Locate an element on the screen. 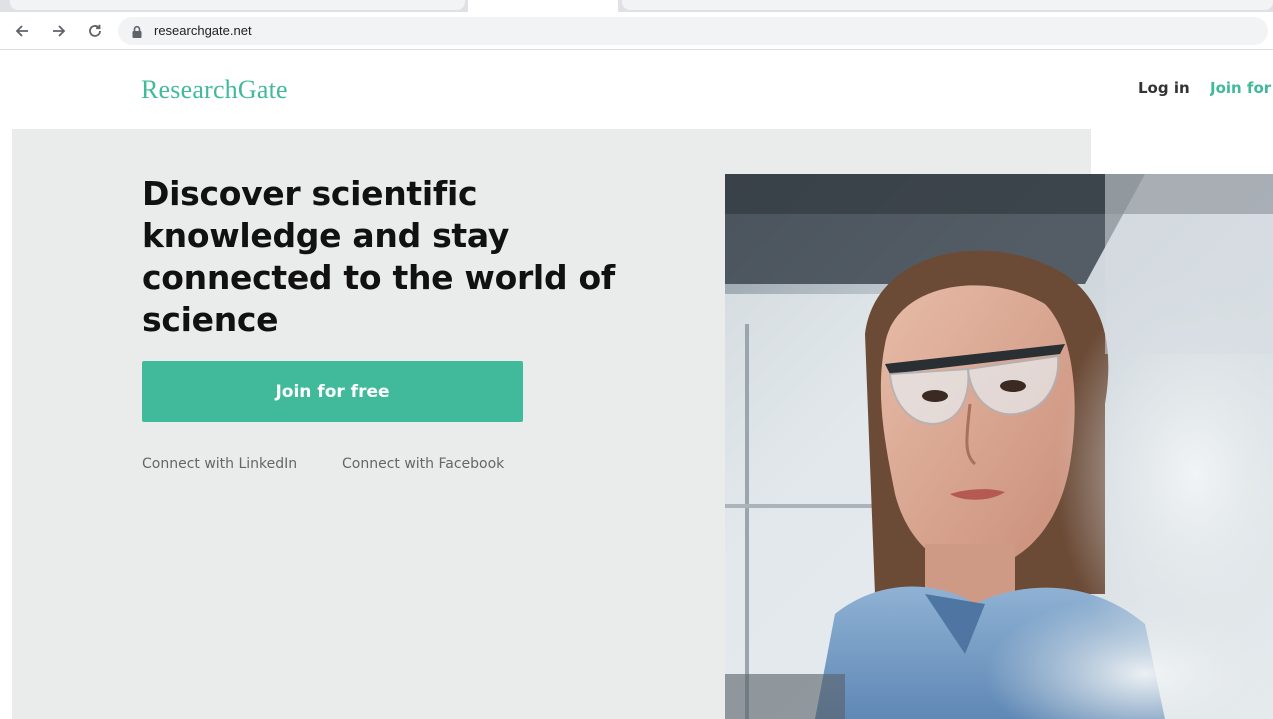 Image resolution: width=1273 pixels, height=719 pixels. connect-facebook-link: Connect with Facebook is located at coordinates (423, 464).